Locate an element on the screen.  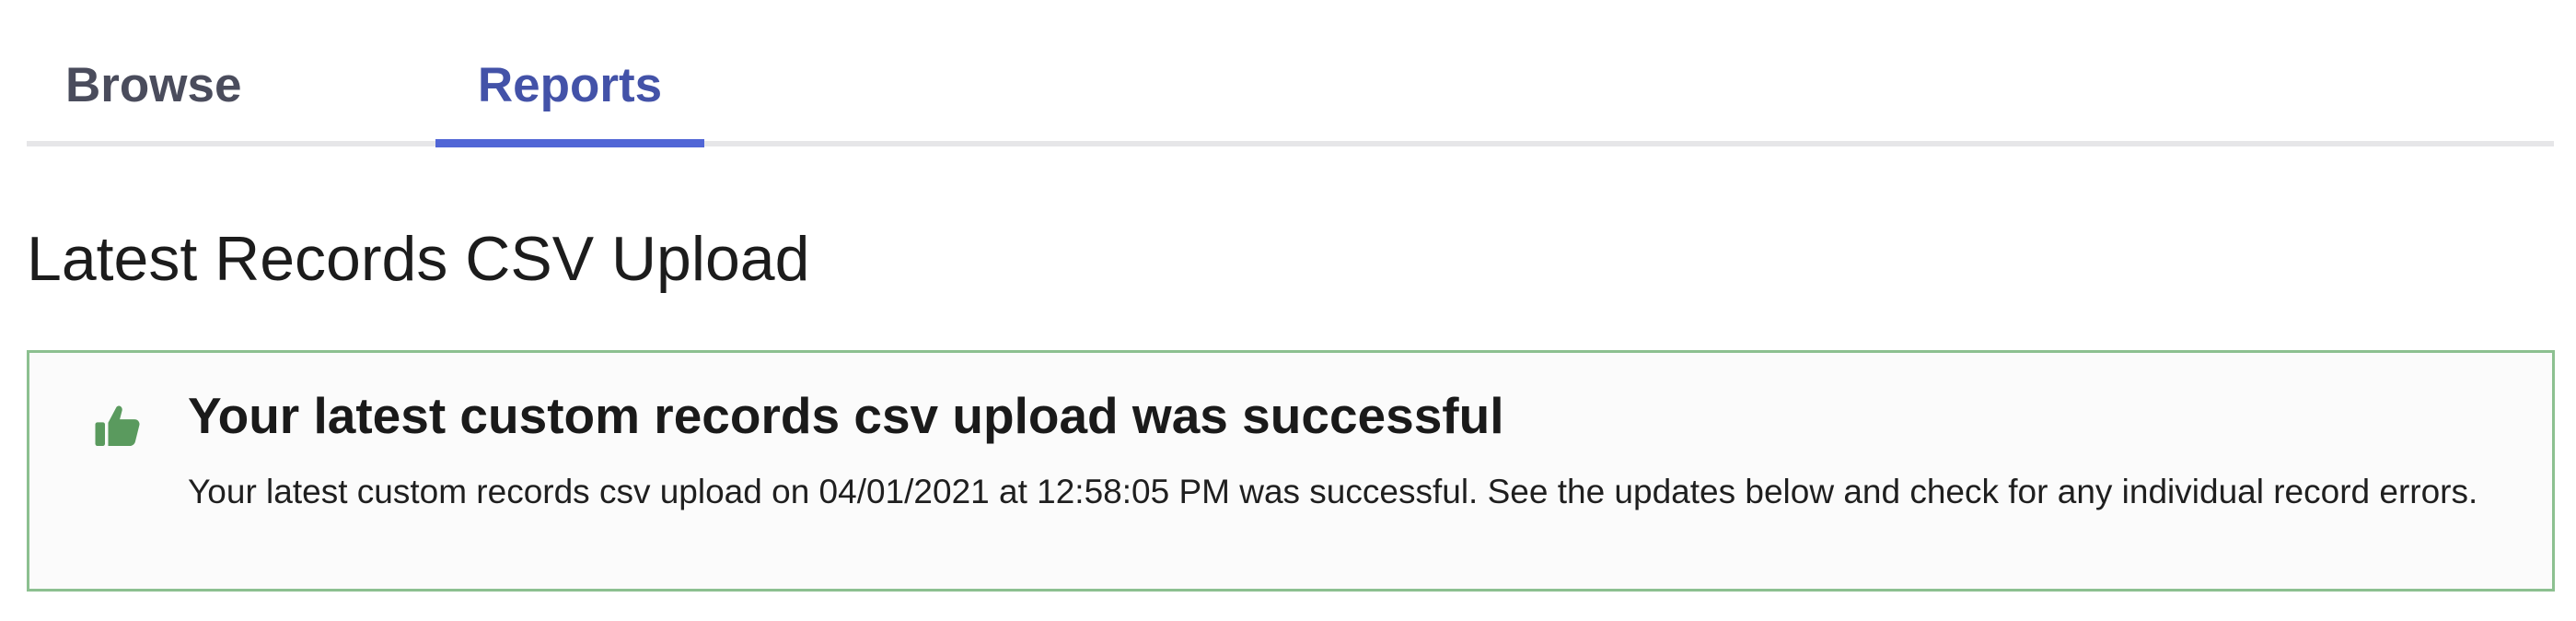
thumbs-up-icon is located at coordinates (118, 426).